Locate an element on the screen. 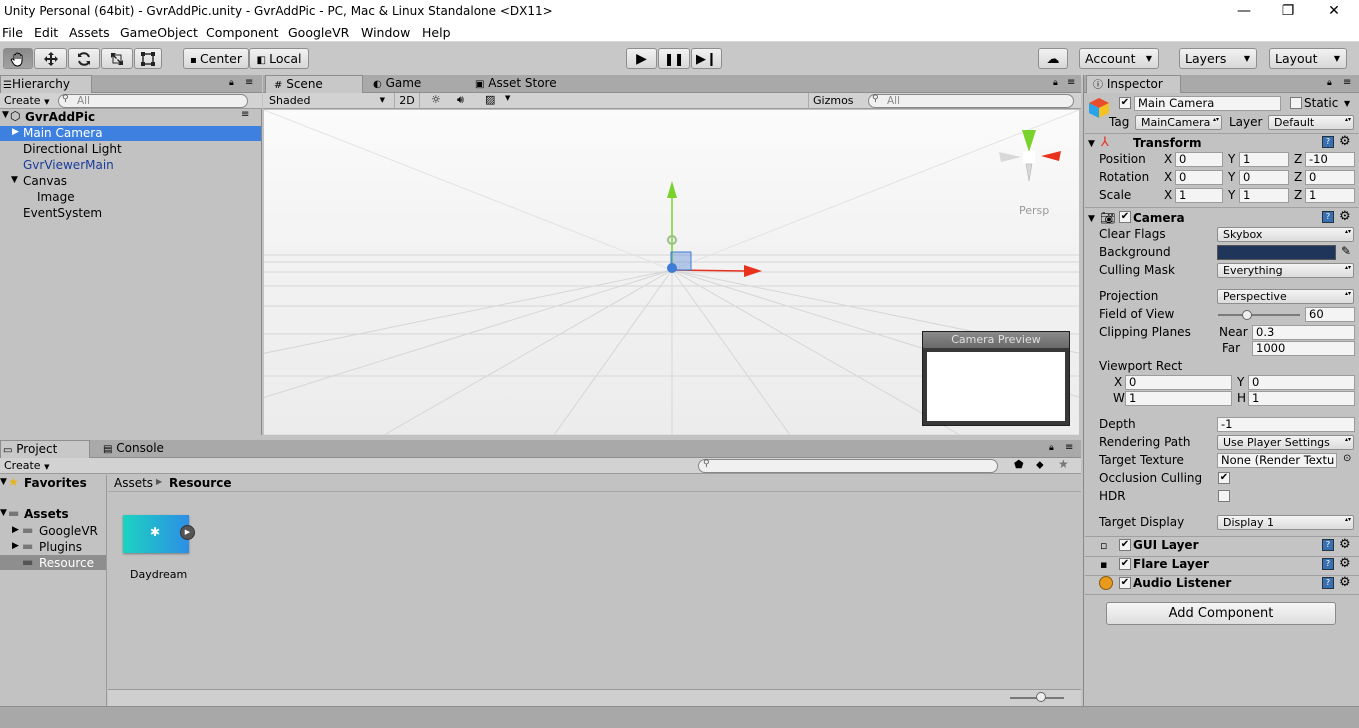 The image size is (1359, 728). viewport-y-field: 0 is located at coordinates (1301, 382).